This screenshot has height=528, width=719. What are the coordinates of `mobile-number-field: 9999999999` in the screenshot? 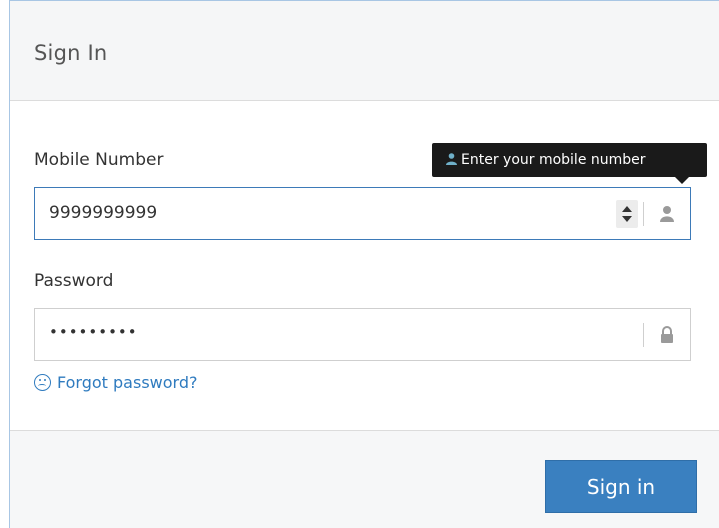 It's located at (362, 213).